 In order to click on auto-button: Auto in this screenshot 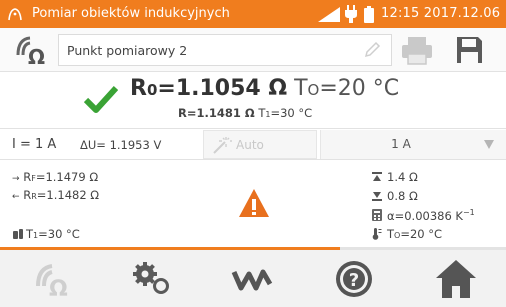, I will do `click(260, 144)`.